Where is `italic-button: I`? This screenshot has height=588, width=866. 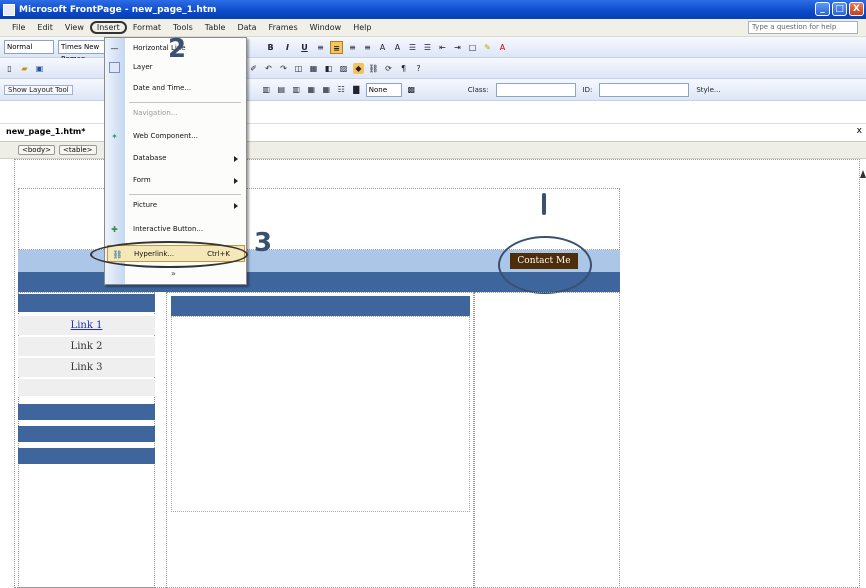 italic-button: I is located at coordinates (287, 47).